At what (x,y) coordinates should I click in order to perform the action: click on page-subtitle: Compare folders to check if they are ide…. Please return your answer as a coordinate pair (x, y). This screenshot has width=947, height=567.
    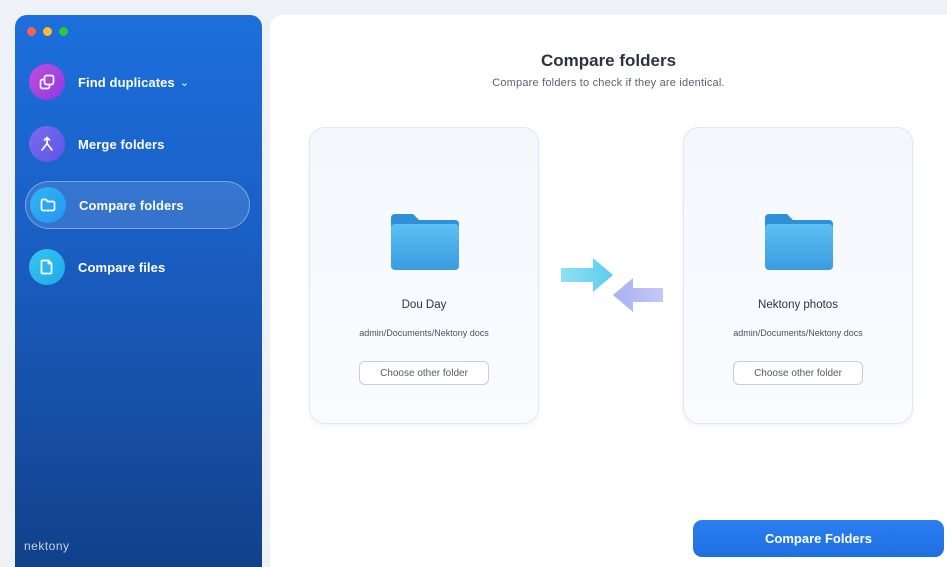
    Looking at the image, I should click on (608, 83).